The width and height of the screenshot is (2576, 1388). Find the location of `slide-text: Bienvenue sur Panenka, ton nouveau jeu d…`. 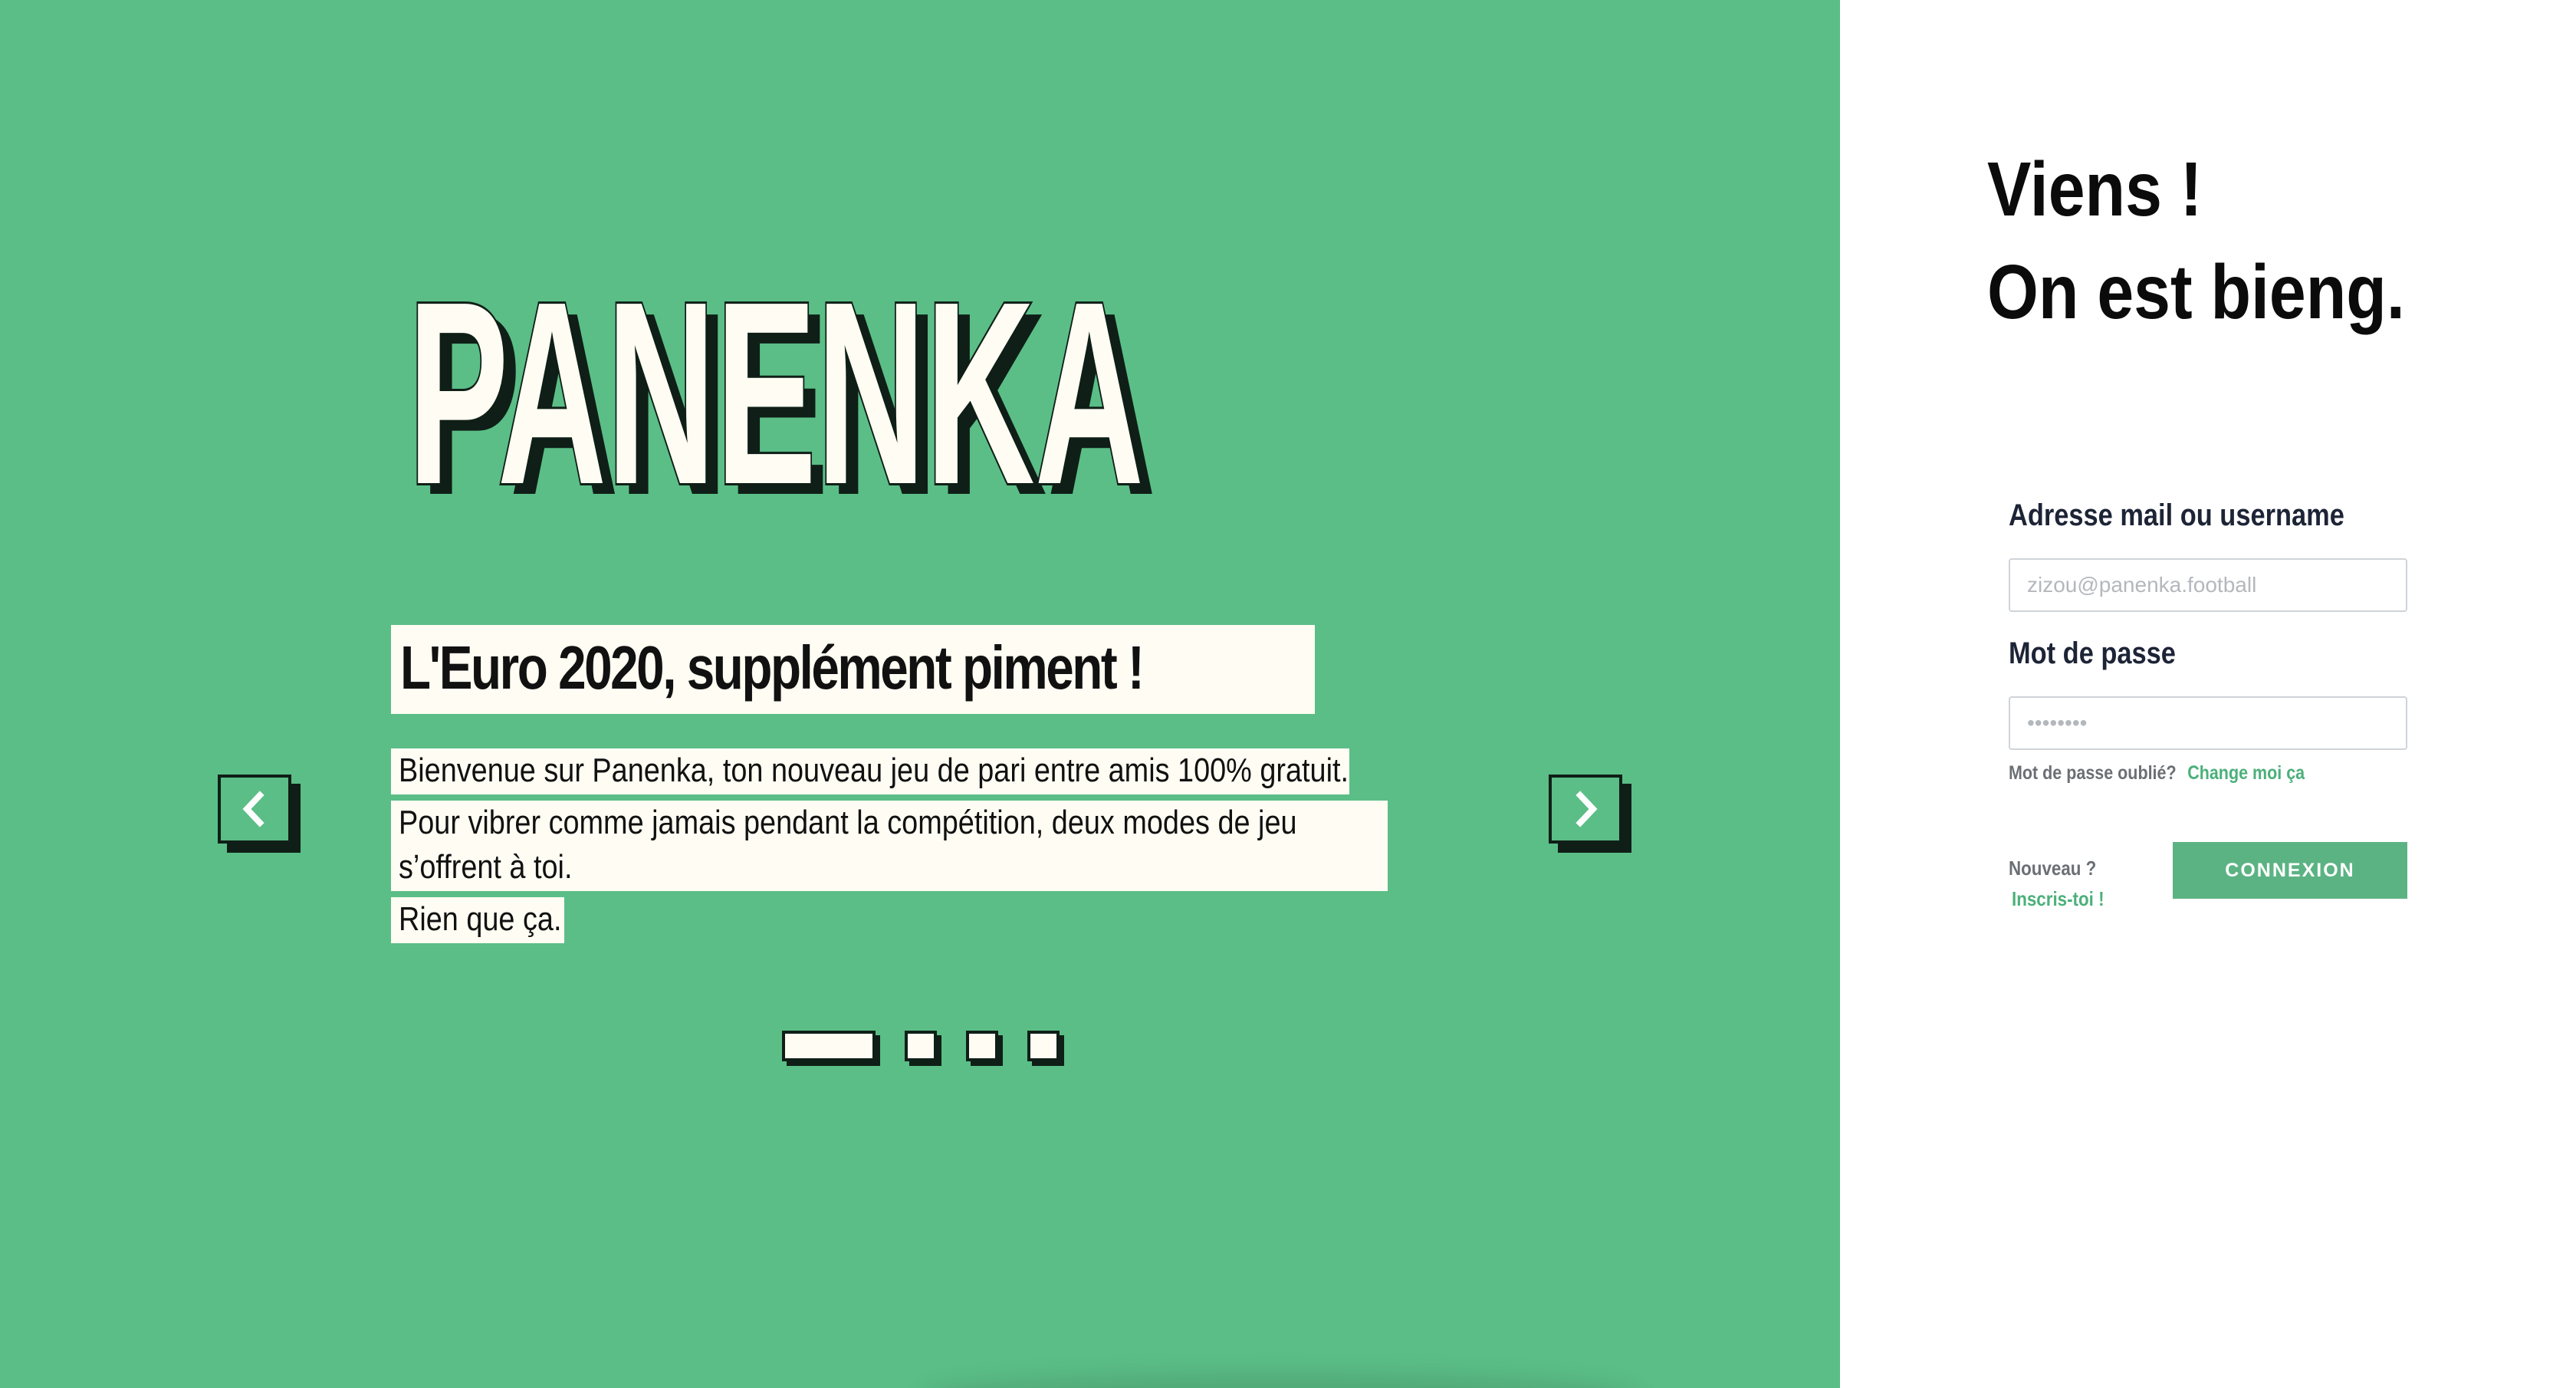

slide-text: Bienvenue sur Panenka, ton nouveau jeu d… is located at coordinates (874, 770).